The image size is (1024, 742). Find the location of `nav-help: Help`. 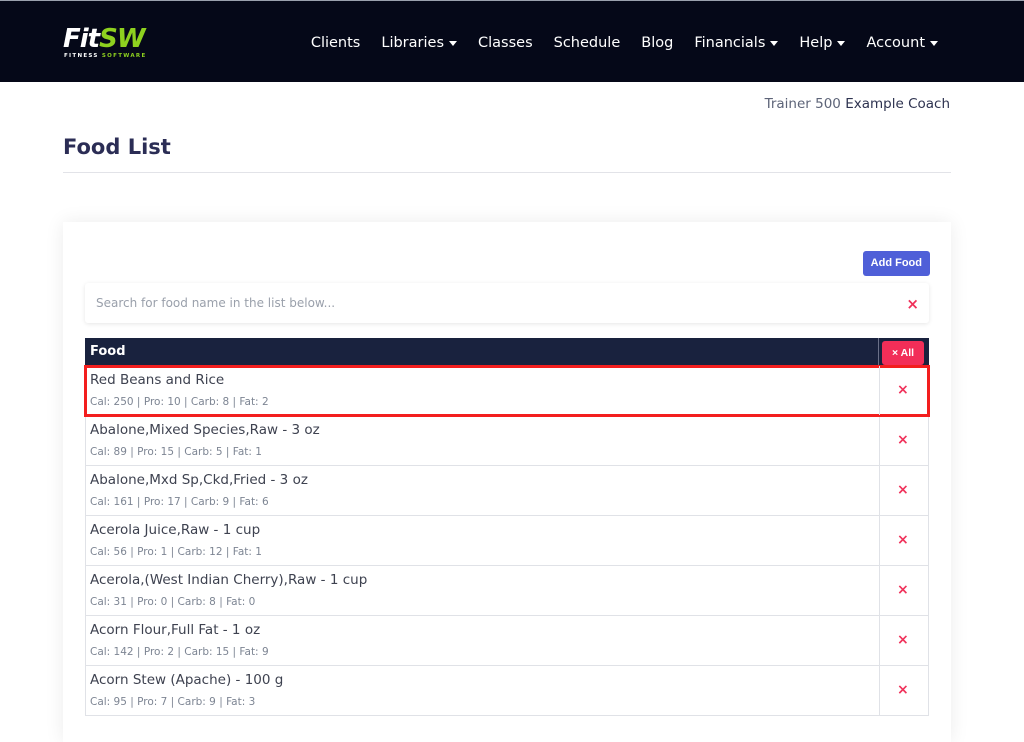

nav-help: Help is located at coordinates (822, 43).